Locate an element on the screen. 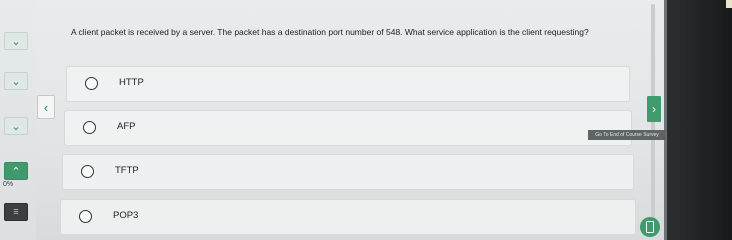 The image size is (732, 240). answer-label: POP3 is located at coordinates (126, 215).